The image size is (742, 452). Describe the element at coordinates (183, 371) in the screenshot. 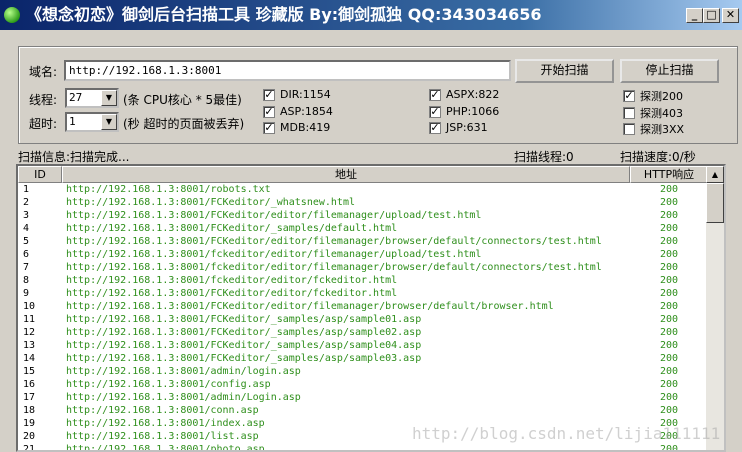

I see `row-url: http://192.168.1.3:8001/admin/login.asp` at that location.